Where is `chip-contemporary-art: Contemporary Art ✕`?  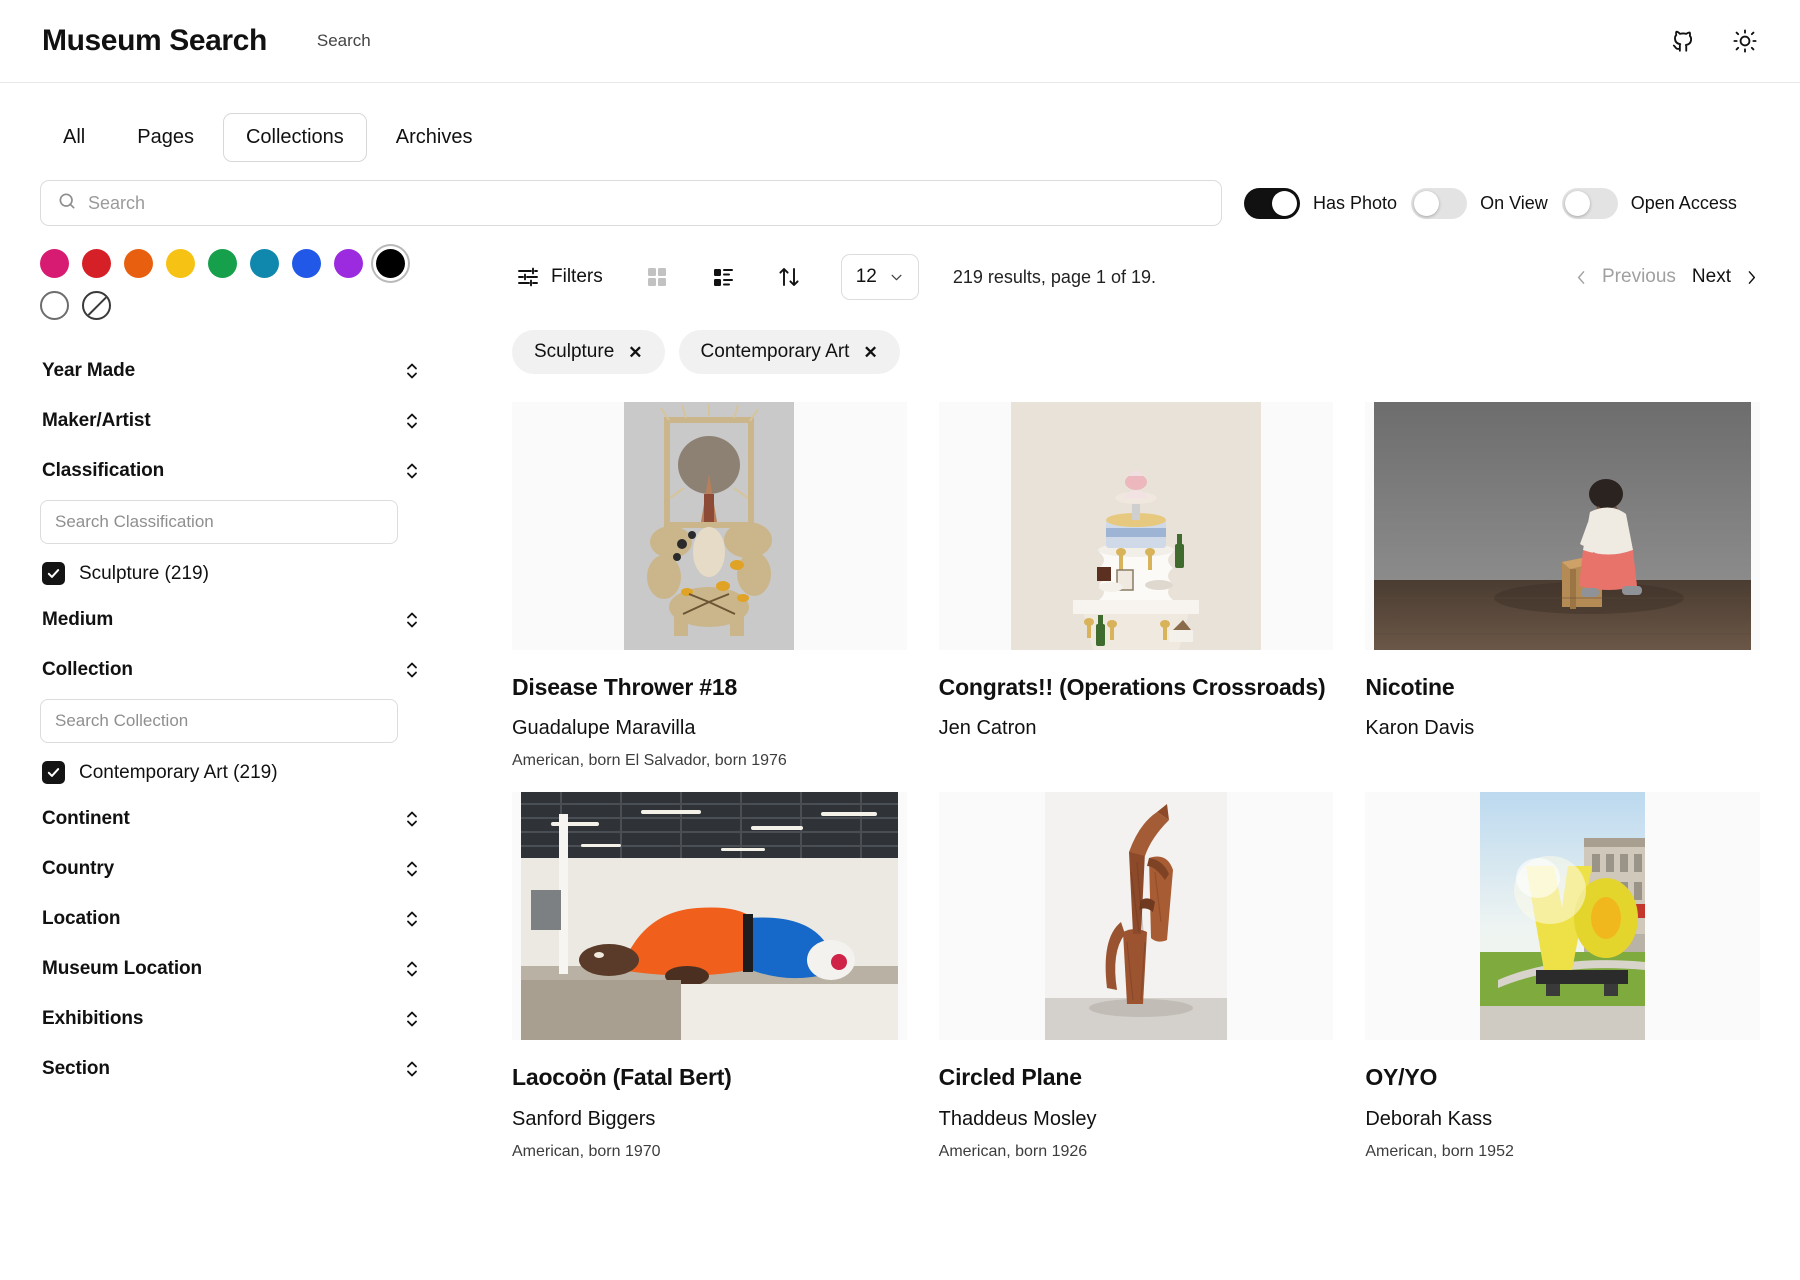 chip-contemporary-art: Contemporary Art ✕ is located at coordinates (789, 352).